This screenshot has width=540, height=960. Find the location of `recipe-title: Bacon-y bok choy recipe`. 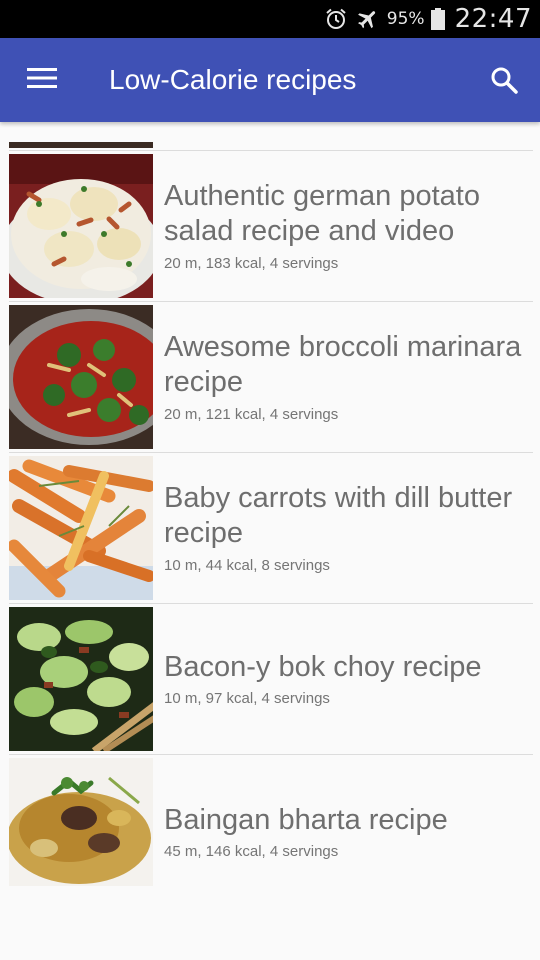

recipe-title: Bacon-y bok choy recipe is located at coordinates (323, 667).